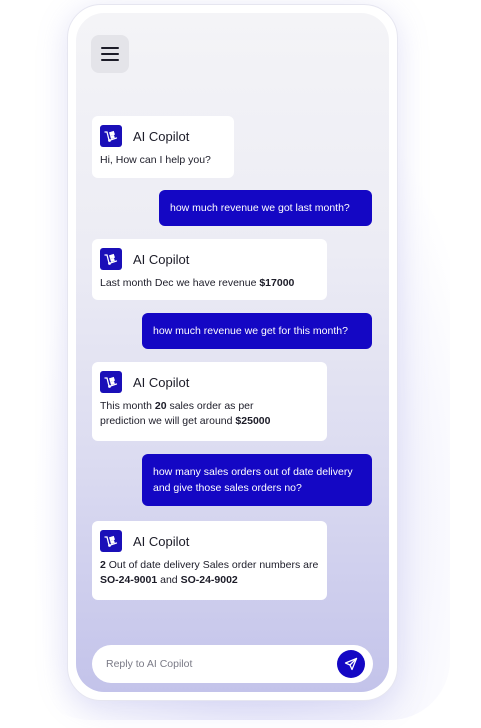  I want to click on user-message-text: how much revenue we get for this month?, so click(250, 331).